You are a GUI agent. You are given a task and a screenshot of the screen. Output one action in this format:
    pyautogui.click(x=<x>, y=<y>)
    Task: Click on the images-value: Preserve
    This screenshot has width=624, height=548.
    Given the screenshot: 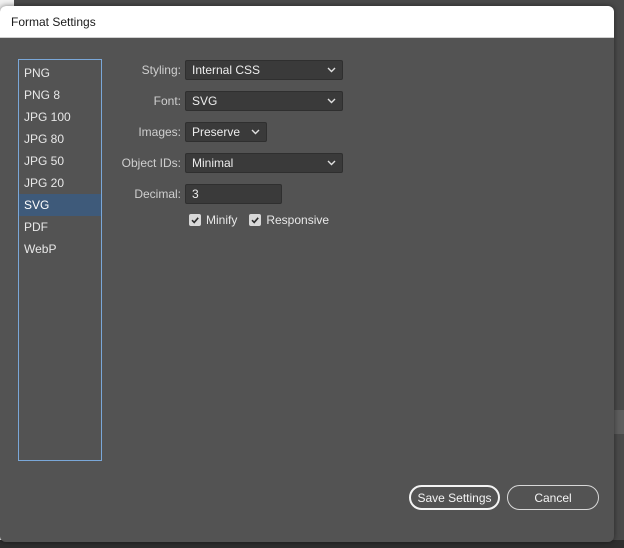 What is the action you would take?
    pyautogui.click(x=216, y=132)
    